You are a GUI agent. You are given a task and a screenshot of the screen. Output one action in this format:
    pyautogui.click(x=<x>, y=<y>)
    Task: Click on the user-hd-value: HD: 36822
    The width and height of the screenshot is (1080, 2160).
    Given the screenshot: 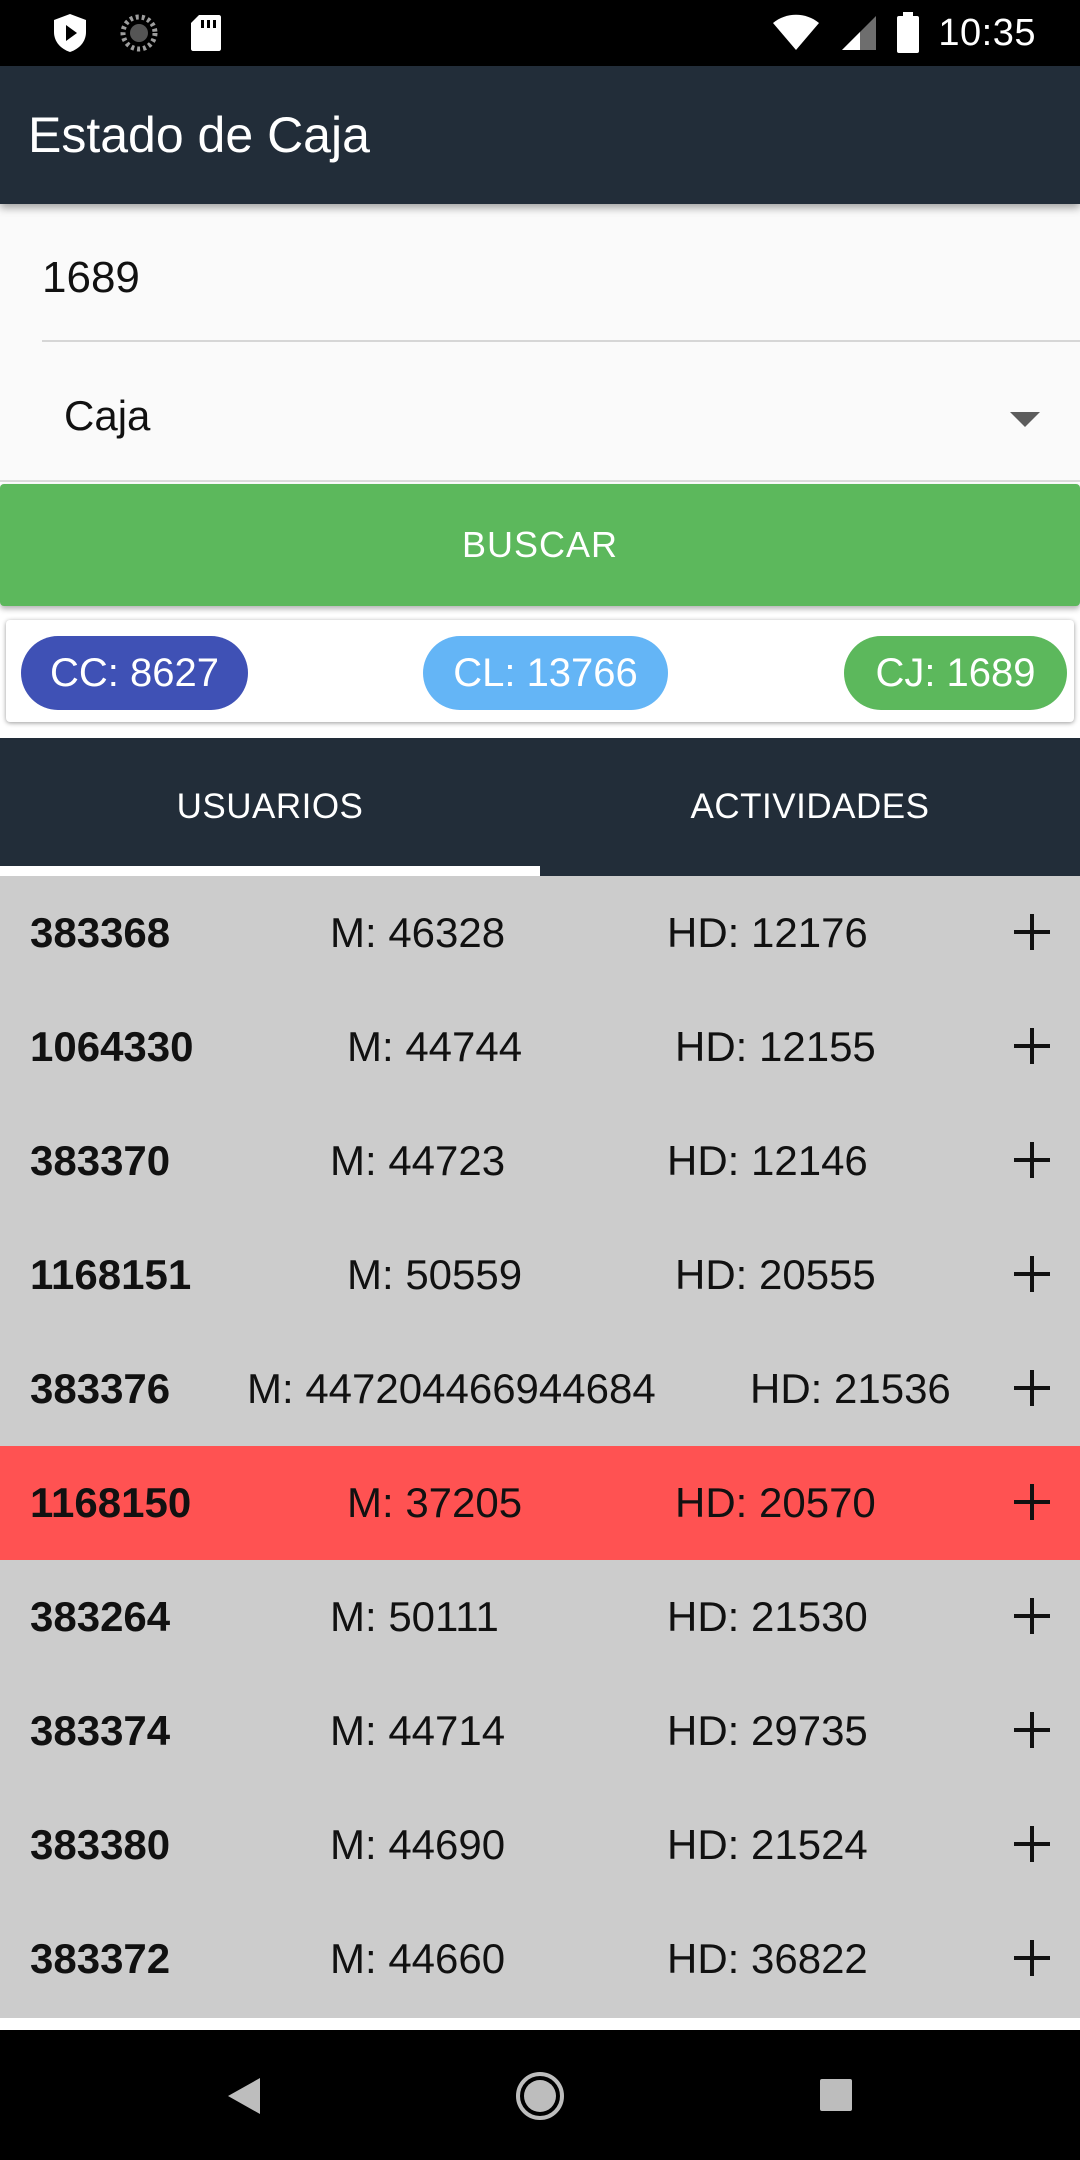 What is the action you would take?
    pyautogui.click(x=767, y=1958)
    